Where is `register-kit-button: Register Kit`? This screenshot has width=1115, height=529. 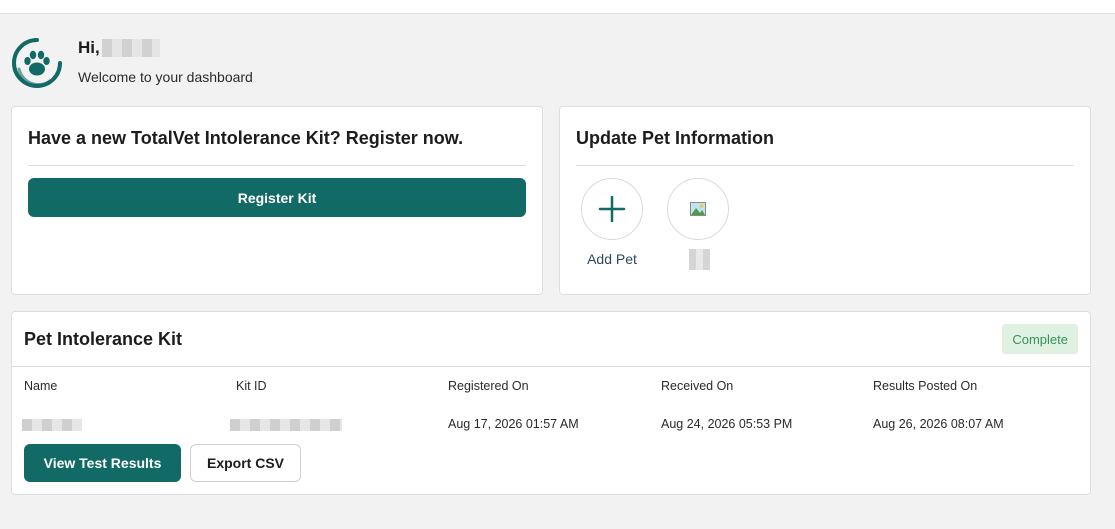 register-kit-button: Register Kit is located at coordinates (277, 197).